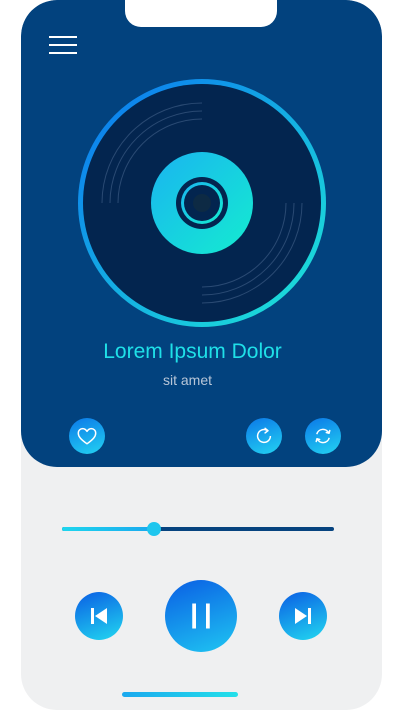 The width and height of the screenshot is (400, 710). I want to click on repeat-button, so click(264, 436).